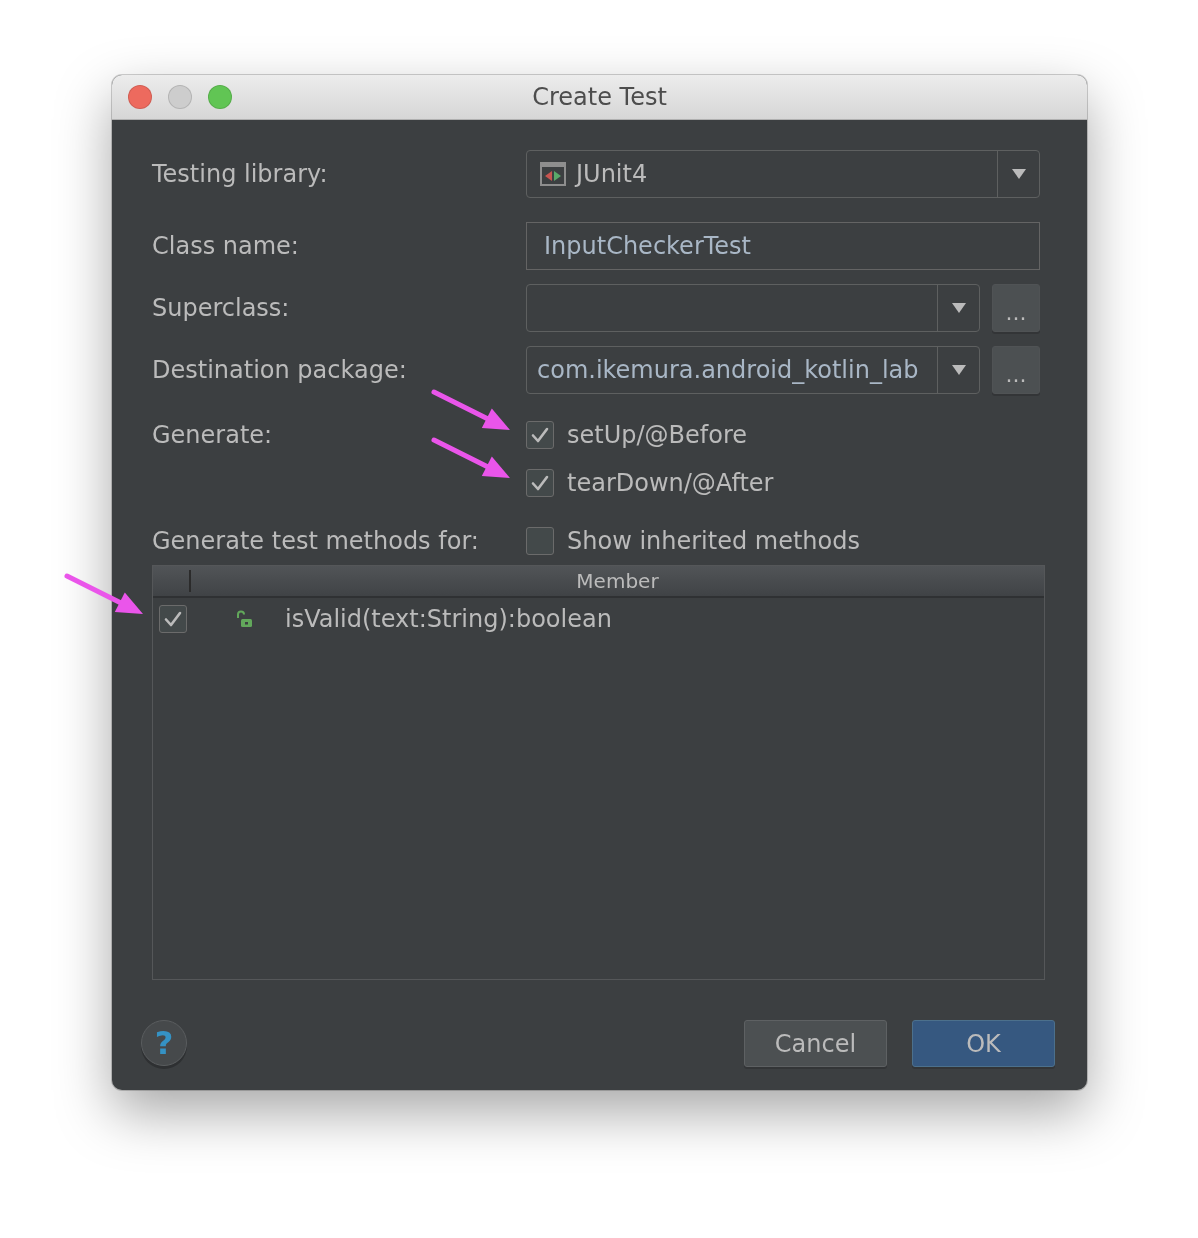  I want to click on package-dropdown: com.ikemura.android_kotlin_lab, so click(753, 370).